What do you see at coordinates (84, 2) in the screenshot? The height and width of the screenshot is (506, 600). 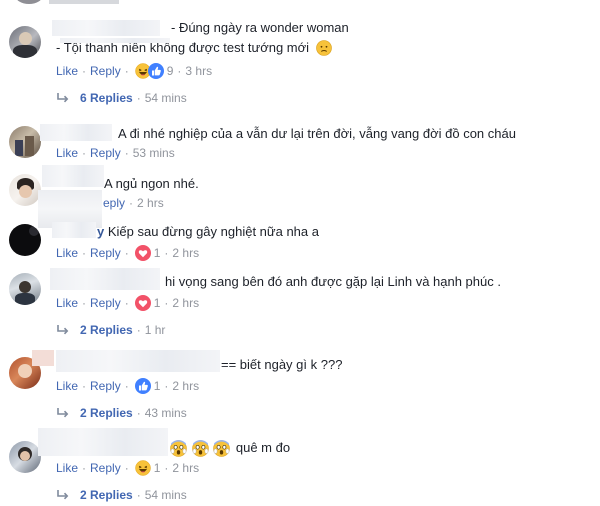 I see `previous-name-blur` at bounding box center [84, 2].